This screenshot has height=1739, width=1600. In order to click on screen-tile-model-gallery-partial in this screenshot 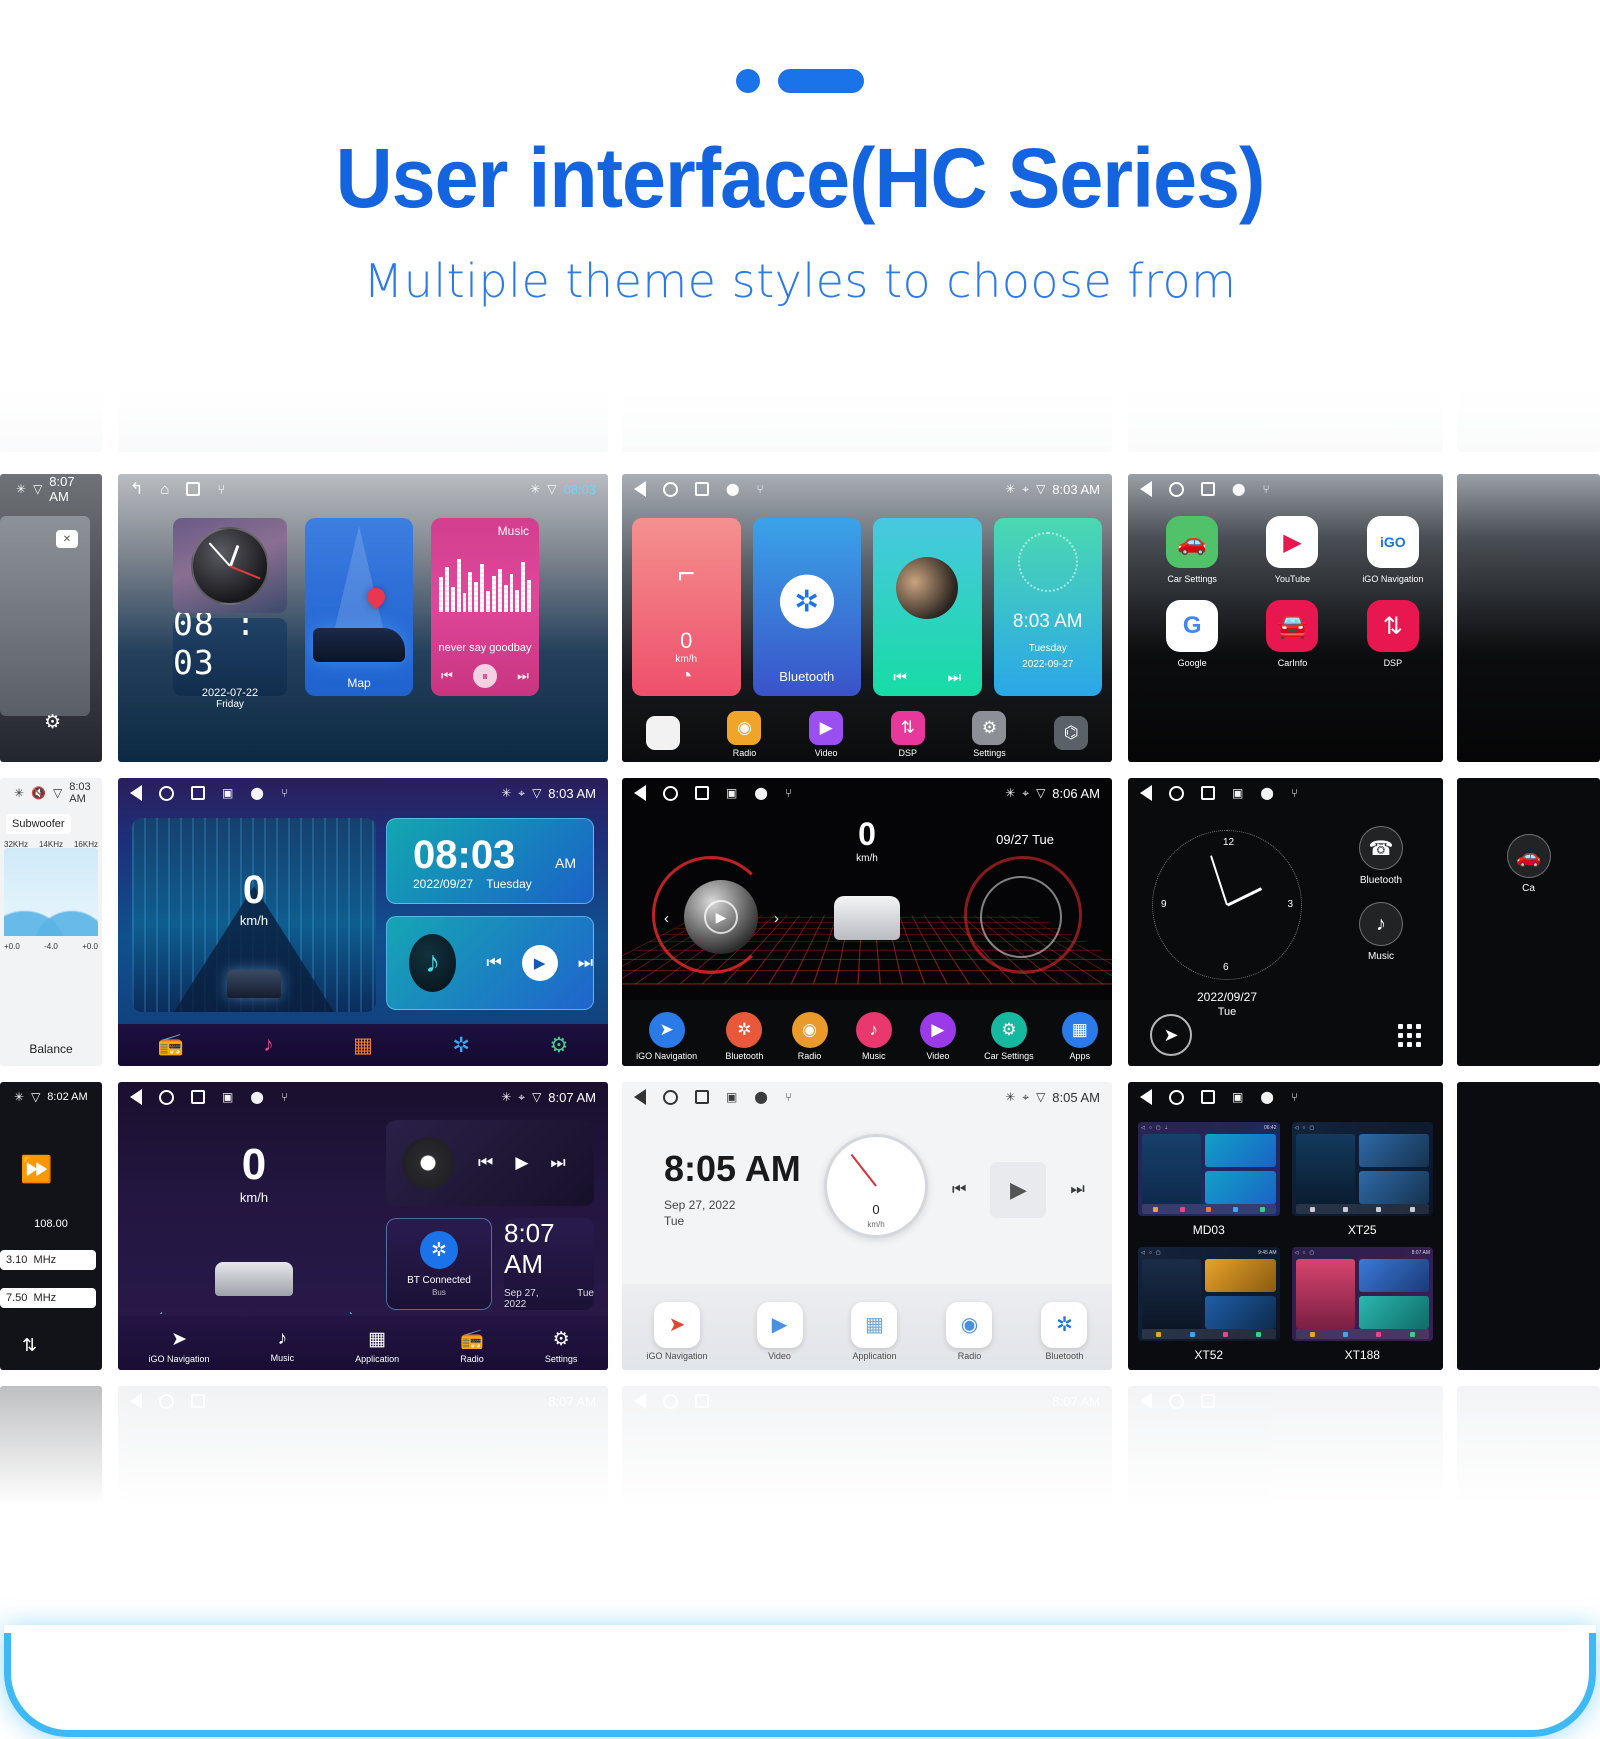, I will do `click(1528, 1226)`.